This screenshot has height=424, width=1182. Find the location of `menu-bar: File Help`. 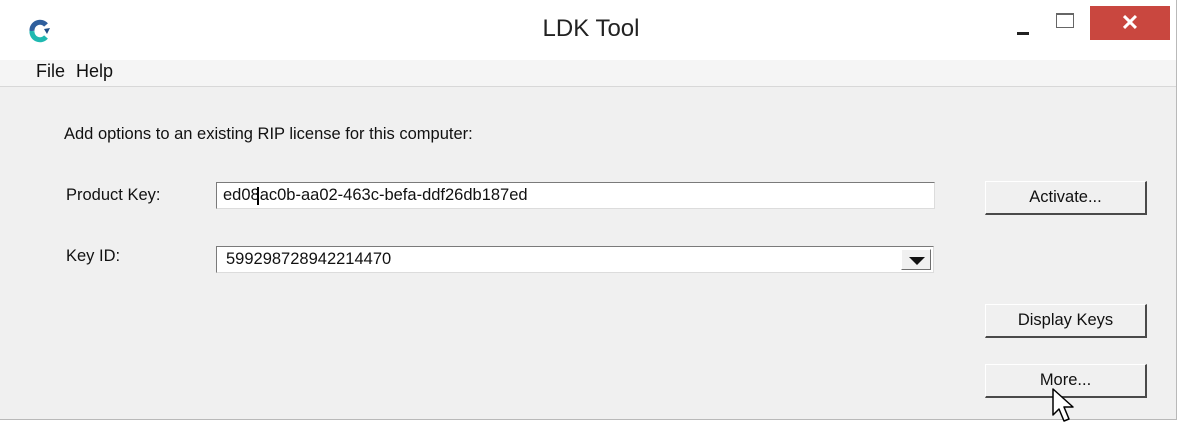

menu-bar: File Help is located at coordinates (588, 73).